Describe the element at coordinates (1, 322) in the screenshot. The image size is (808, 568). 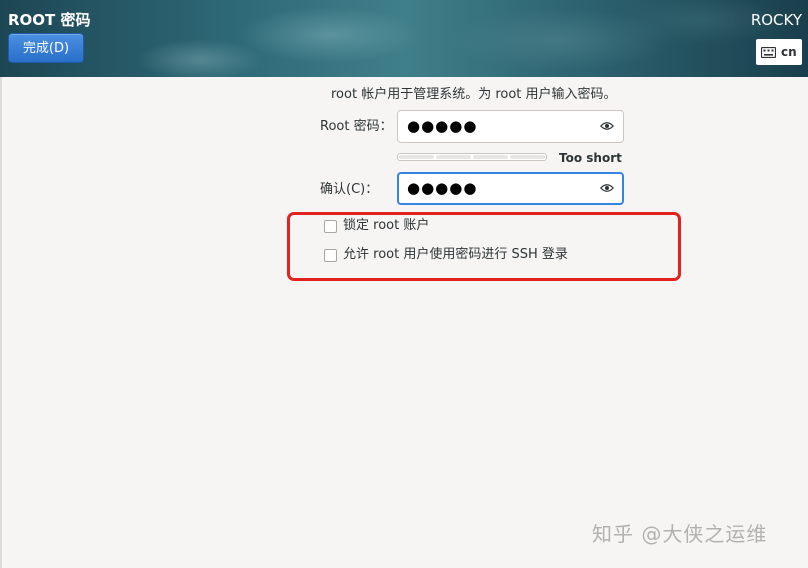
I see `left-divider` at that location.